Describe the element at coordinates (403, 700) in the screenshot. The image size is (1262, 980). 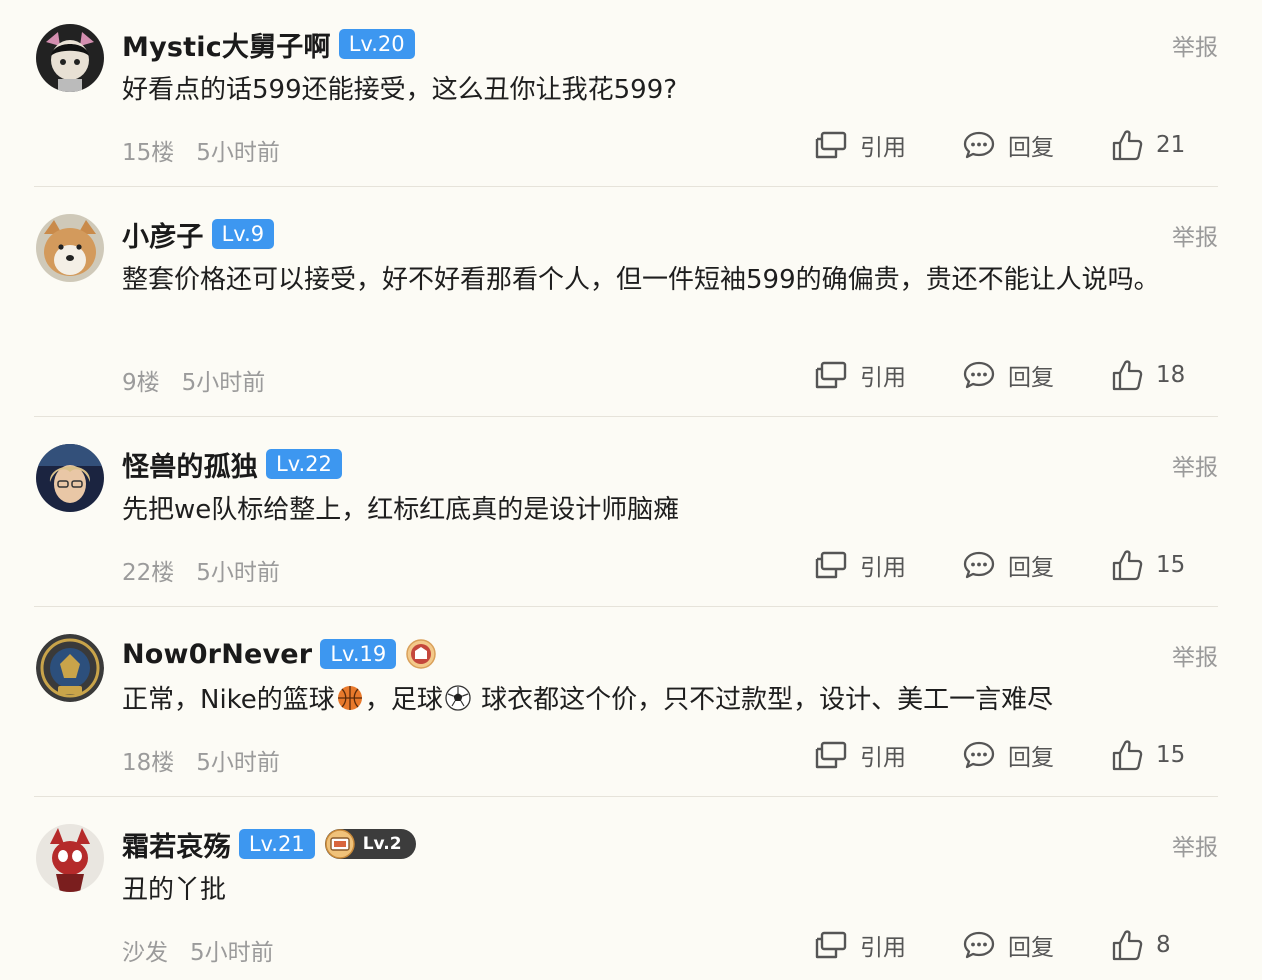
I see `comment-text-part: ，足球` at that location.